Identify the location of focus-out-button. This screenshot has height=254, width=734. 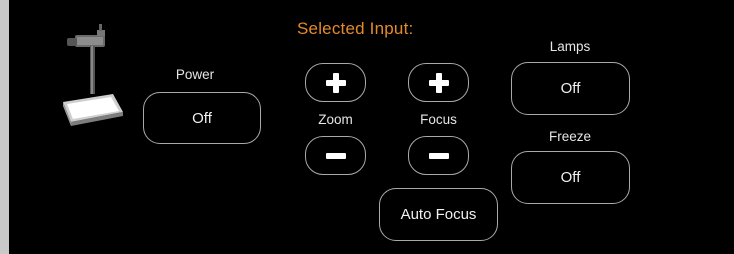
(438, 155).